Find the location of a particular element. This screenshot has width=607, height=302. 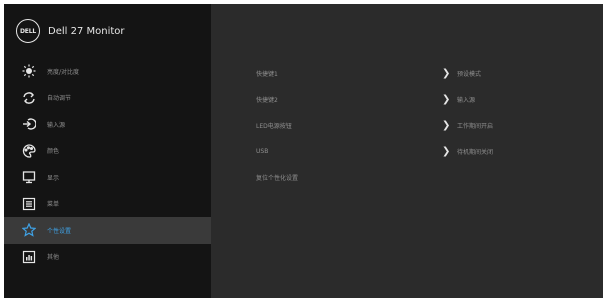

sidebar-item-label: 亮度/对比度 is located at coordinates (63, 72).